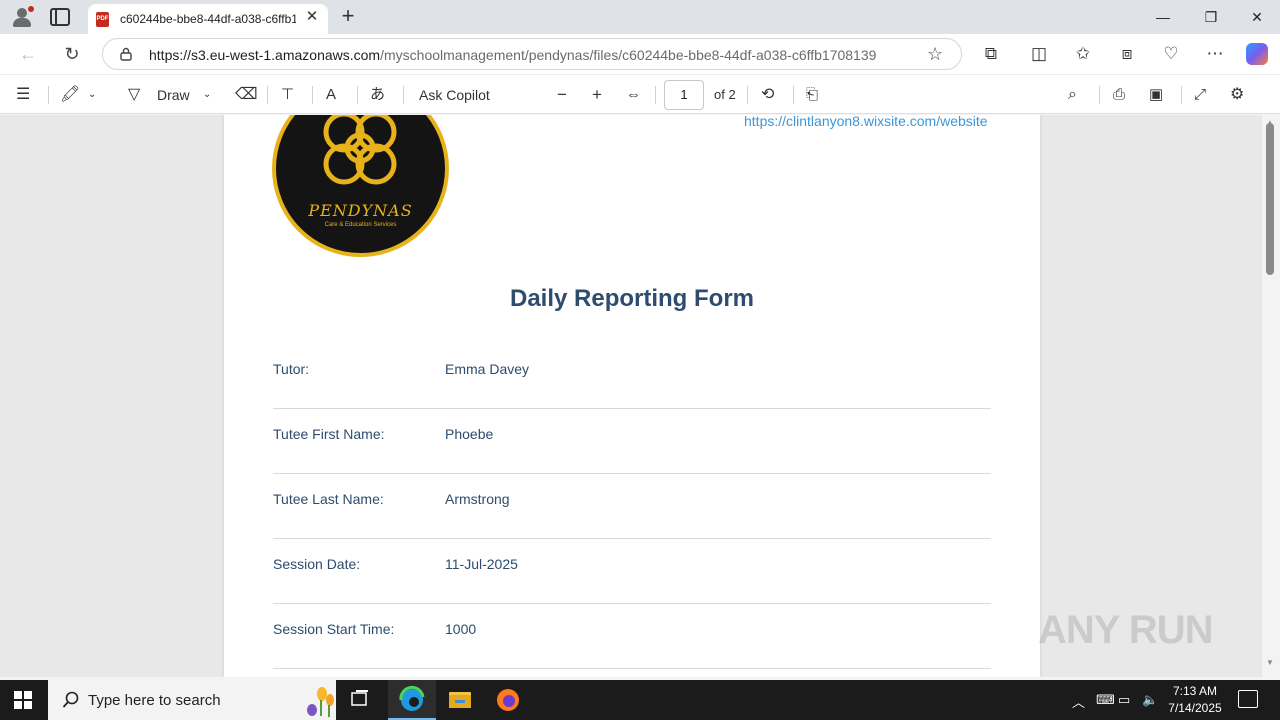  I want to click on draw-options-chevron-icon: ⌄, so click(207, 95).